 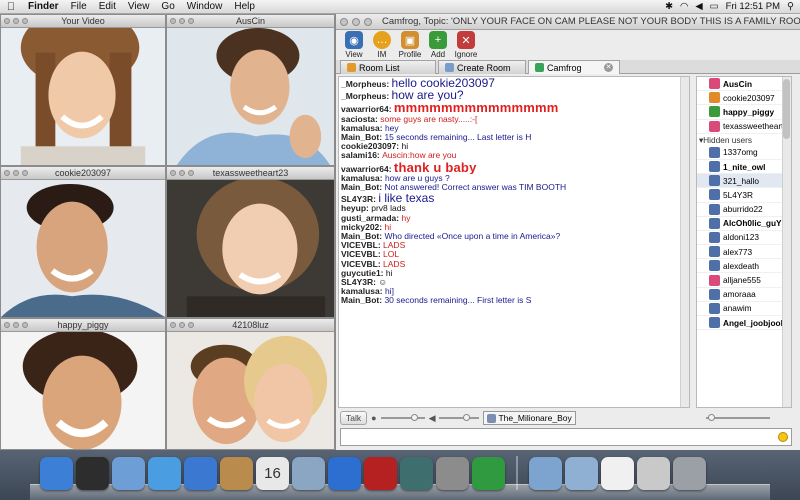 What do you see at coordinates (566, 437) in the screenshot?
I see `message-input` at bounding box center [566, 437].